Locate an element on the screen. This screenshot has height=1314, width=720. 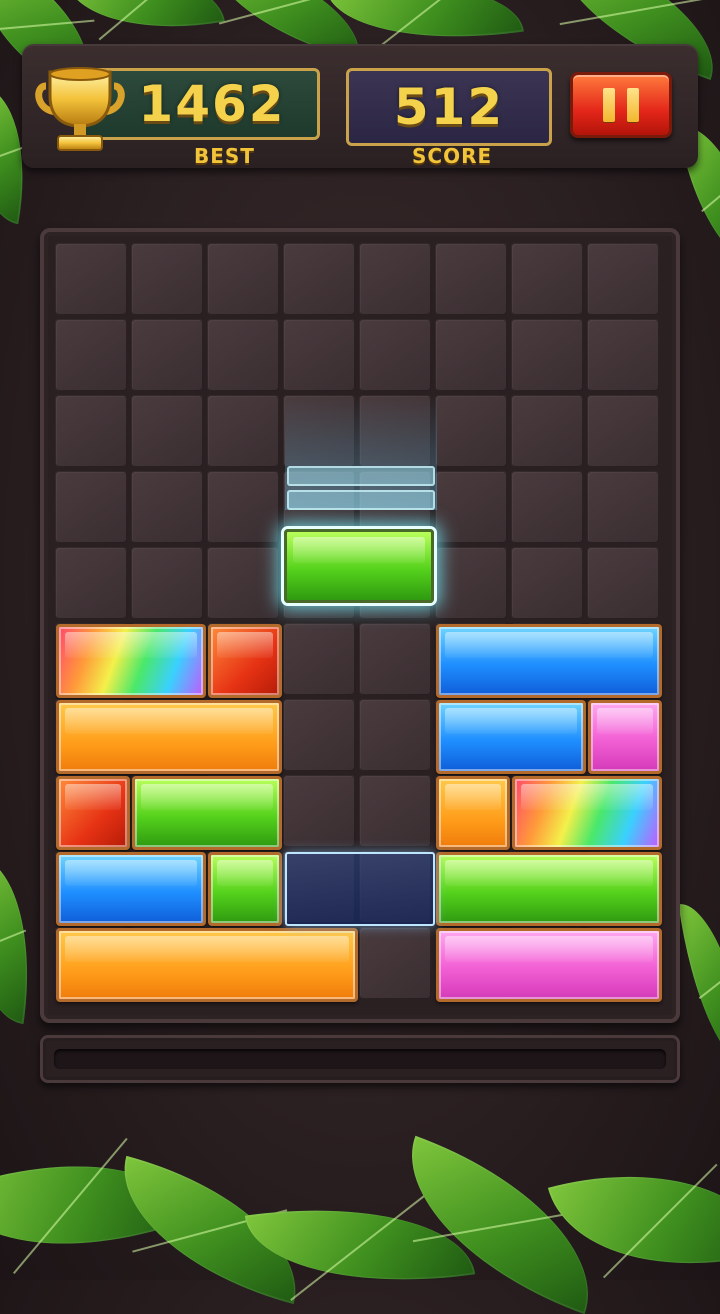
hud-bar: 1462 BEST 512 SCORE is located at coordinates (360, 106).